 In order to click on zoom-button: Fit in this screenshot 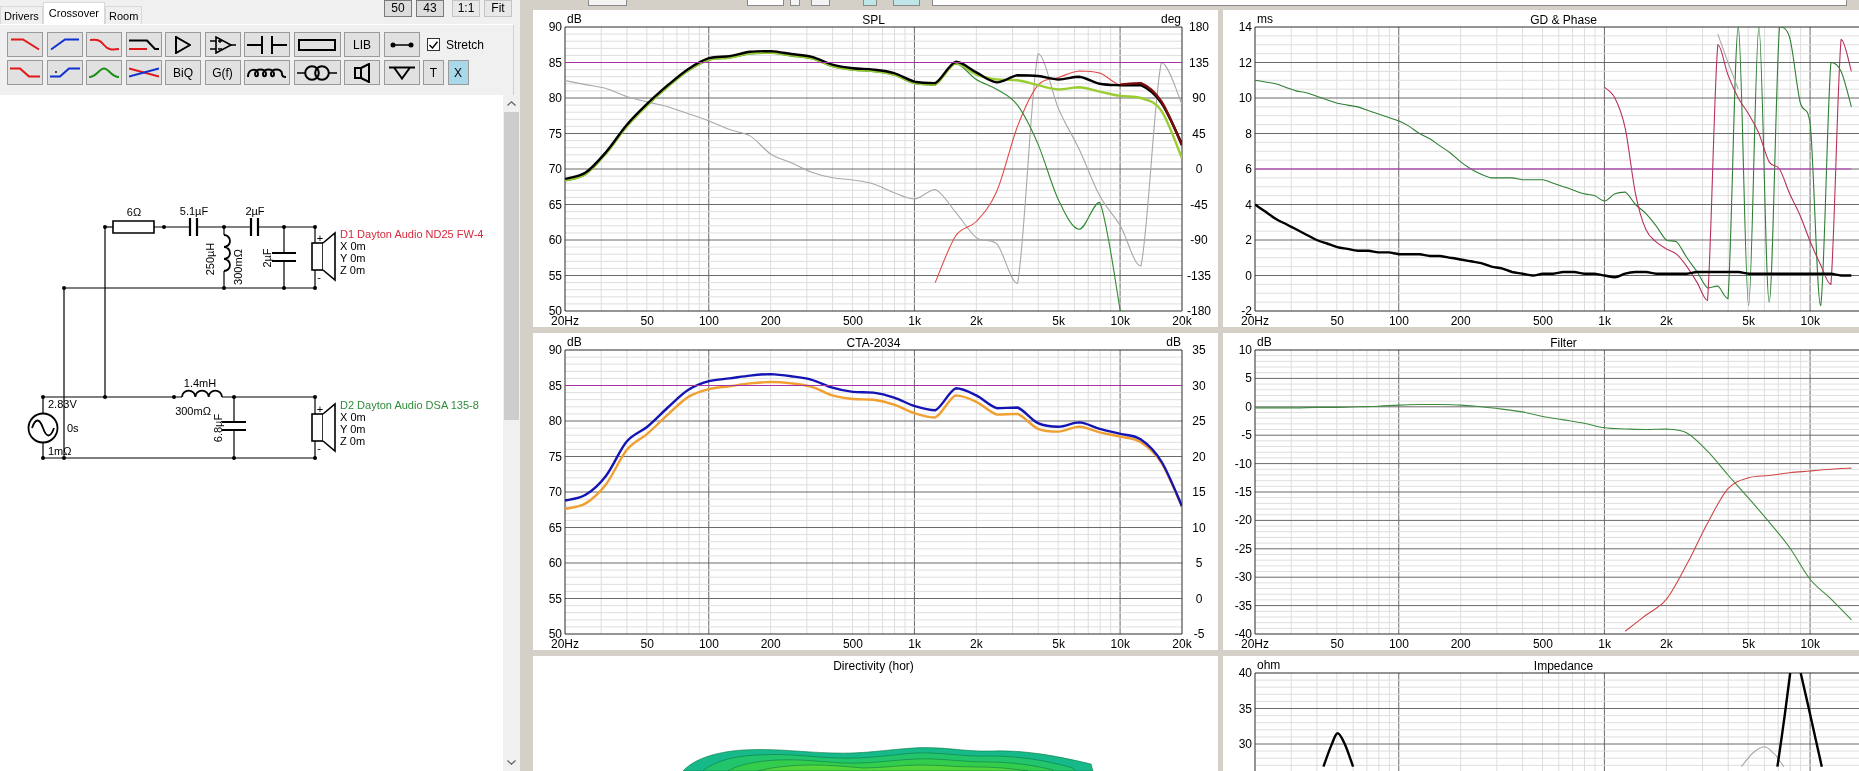, I will do `click(498, 8)`.